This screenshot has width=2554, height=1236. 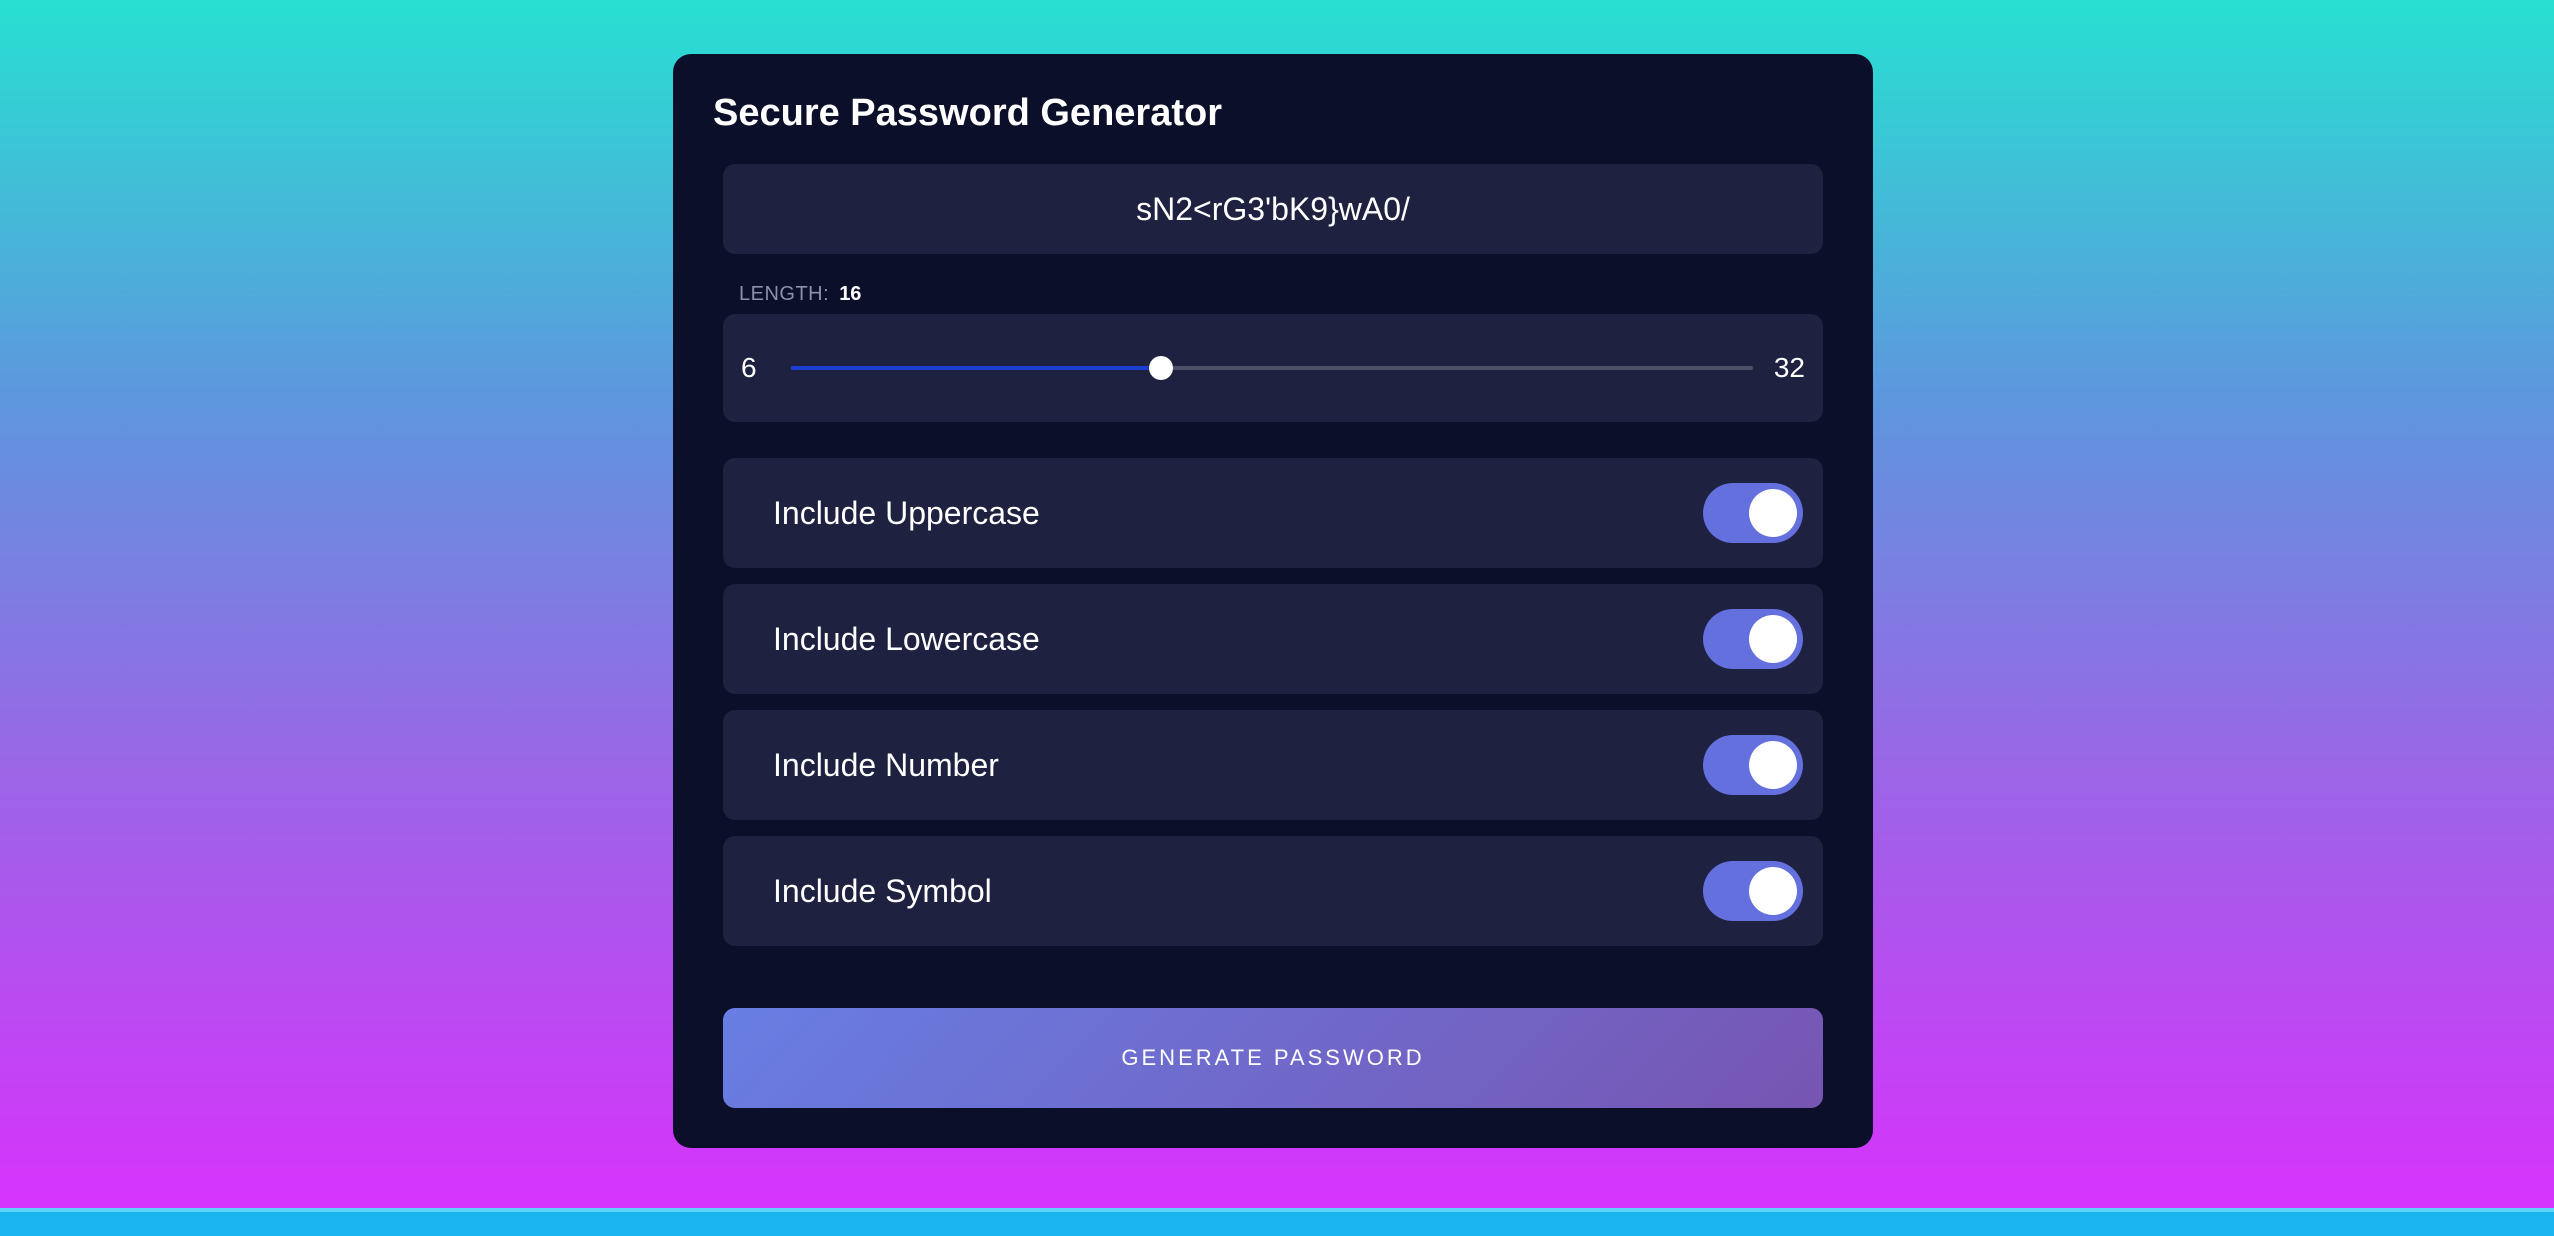 I want to click on length-slider-panel: 6 32, so click(x=1273, y=368).